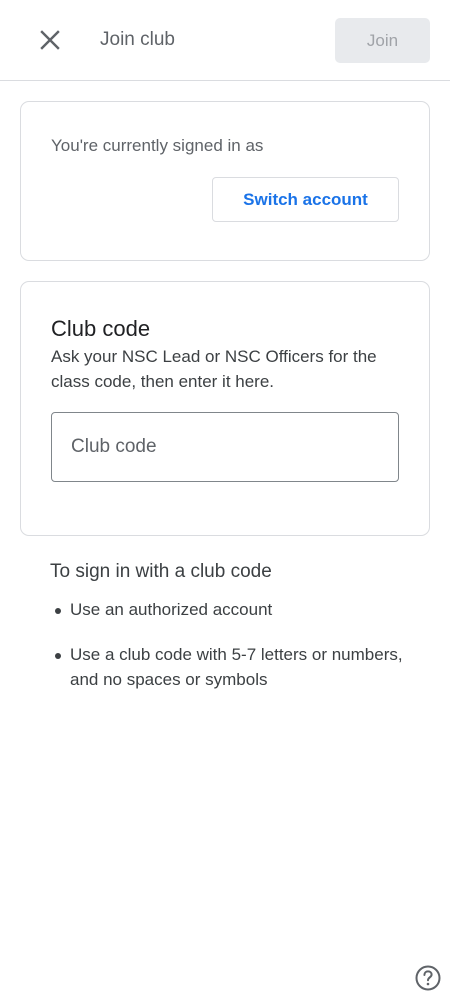 The image size is (450, 1000). Describe the element at coordinates (225, 40) in the screenshot. I see `app-bar: Join club Join` at that location.